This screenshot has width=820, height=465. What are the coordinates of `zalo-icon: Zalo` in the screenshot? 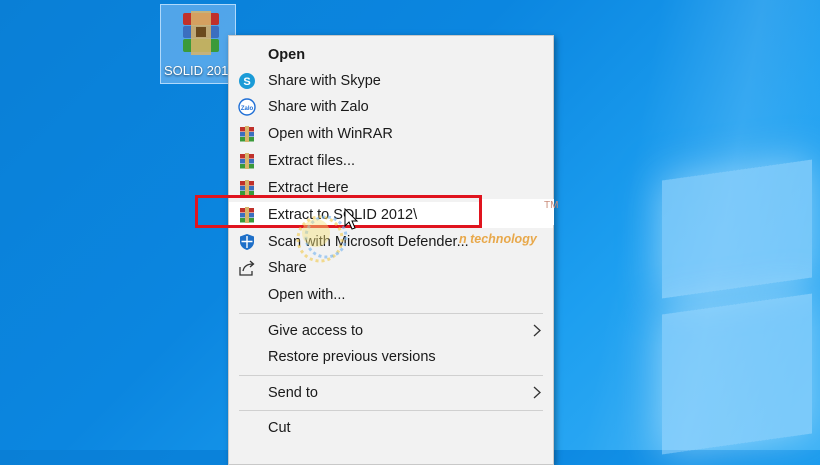 It's located at (247, 107).